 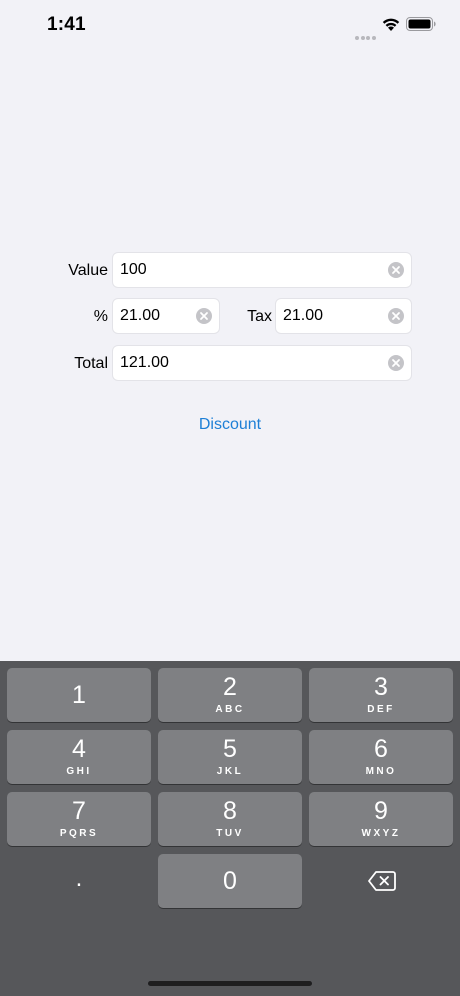 I want to click on key-7: 7 PQRS, so click(x=79, y=819).